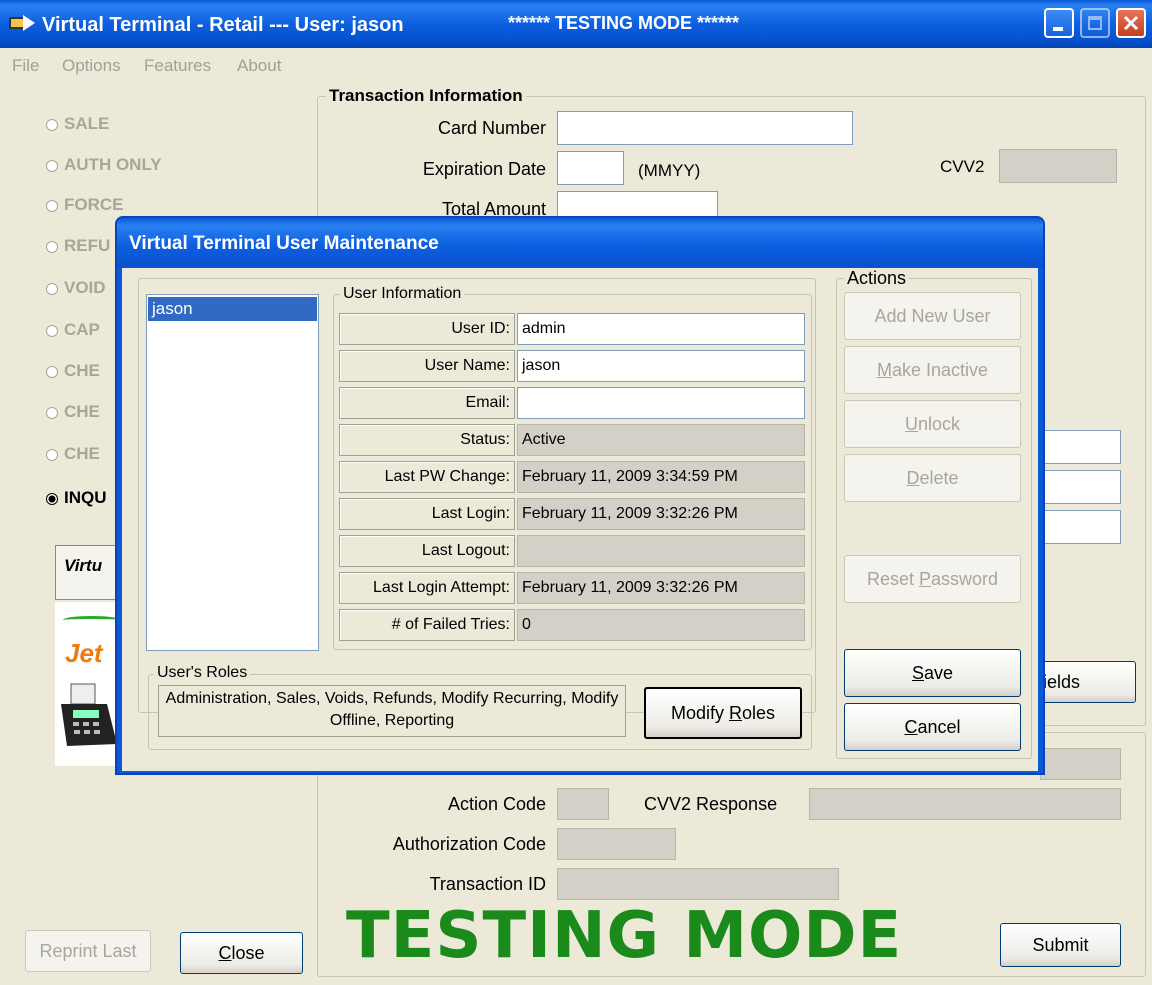 The image size is (1152, 985). What do you see at coordinates (965, 579) in the screenshot?
I see `reset-password-label-post: assword` at bounding box center [965, 579].